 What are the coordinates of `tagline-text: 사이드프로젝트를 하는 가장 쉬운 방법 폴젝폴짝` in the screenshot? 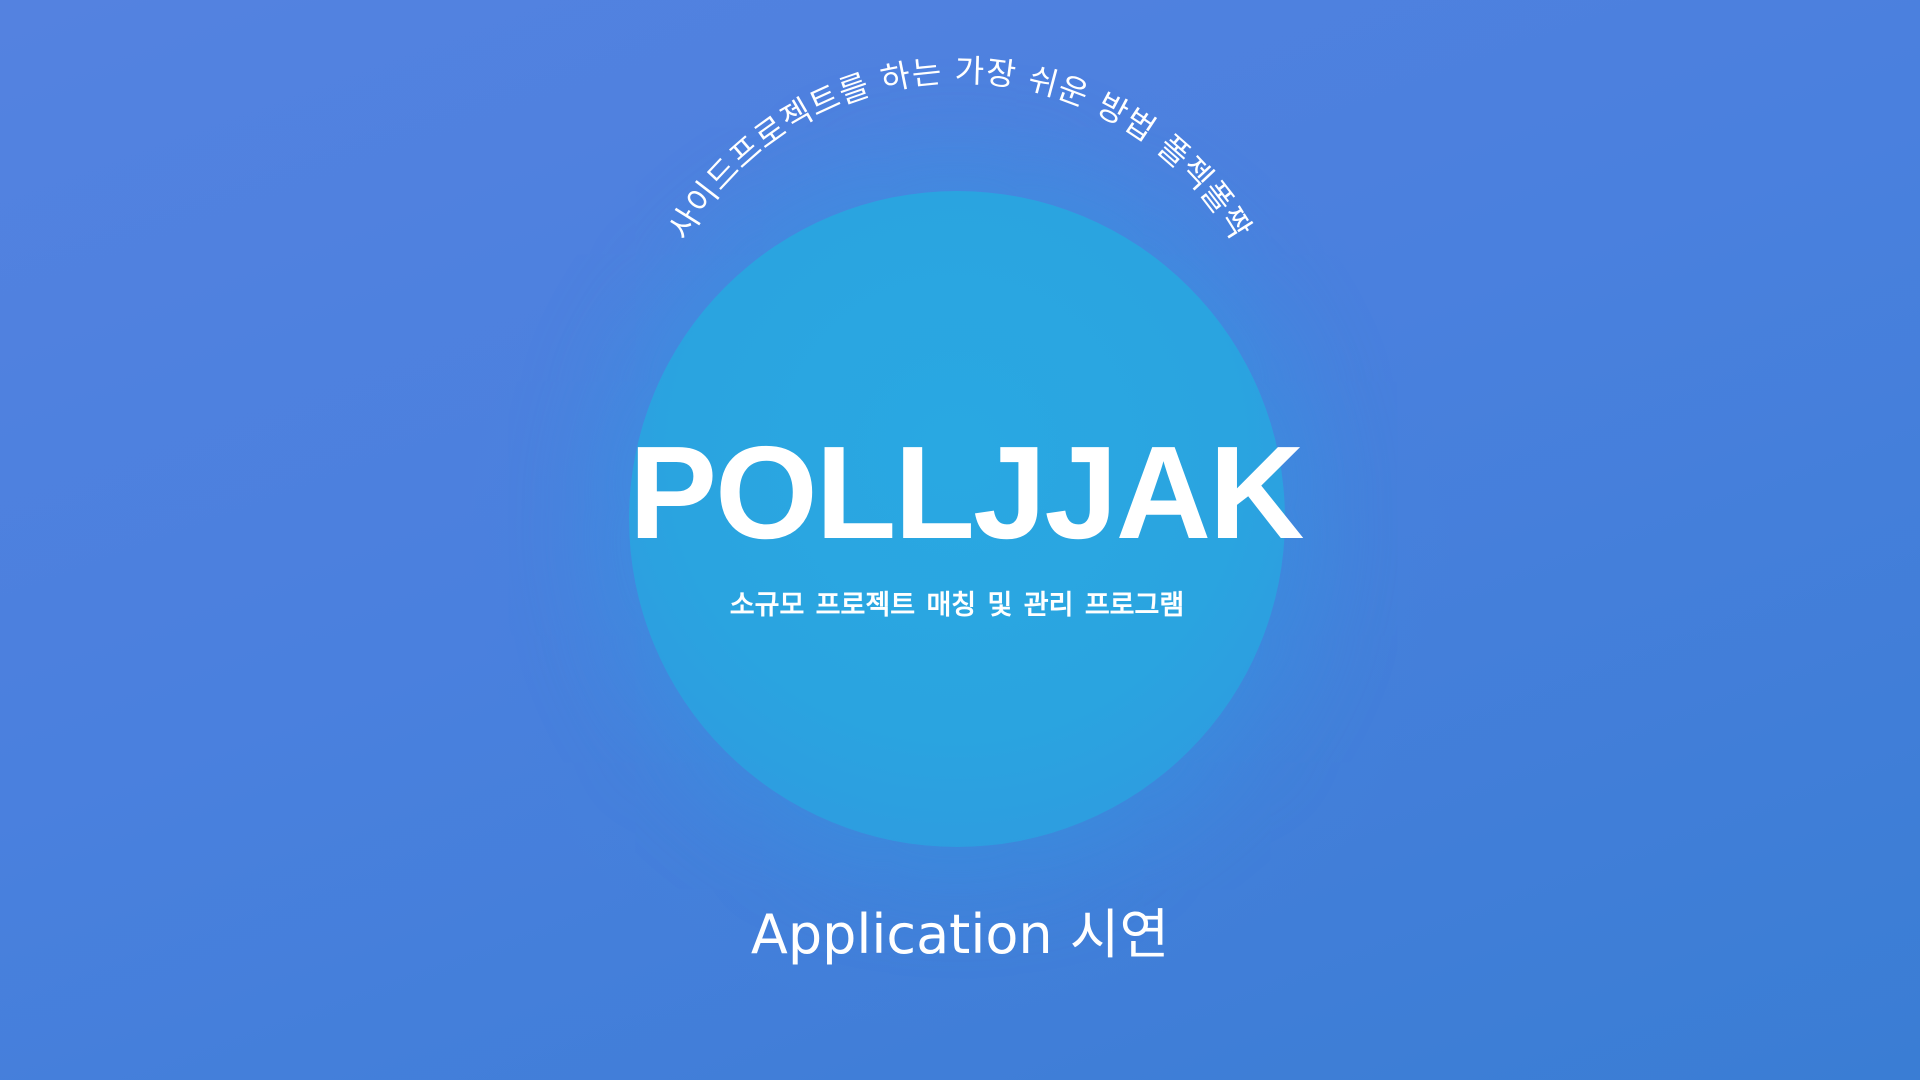 It's located at (959, 149).